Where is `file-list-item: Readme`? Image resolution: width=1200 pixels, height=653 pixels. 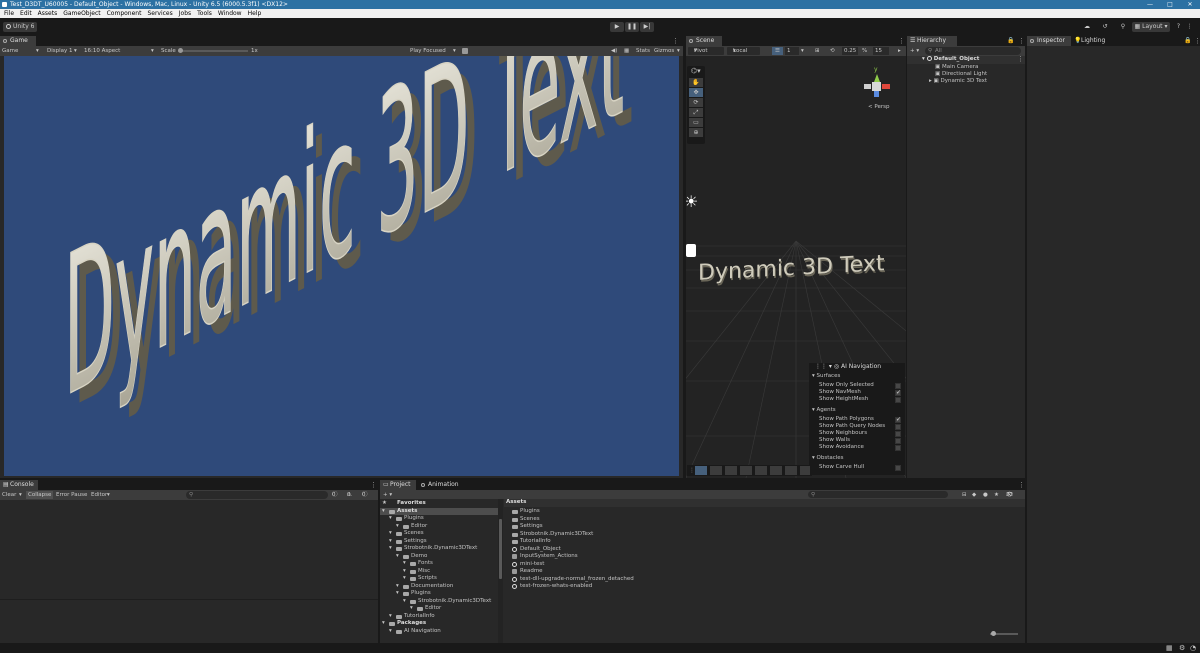 file-list-item: Readme is located at coordinates (654, 572).